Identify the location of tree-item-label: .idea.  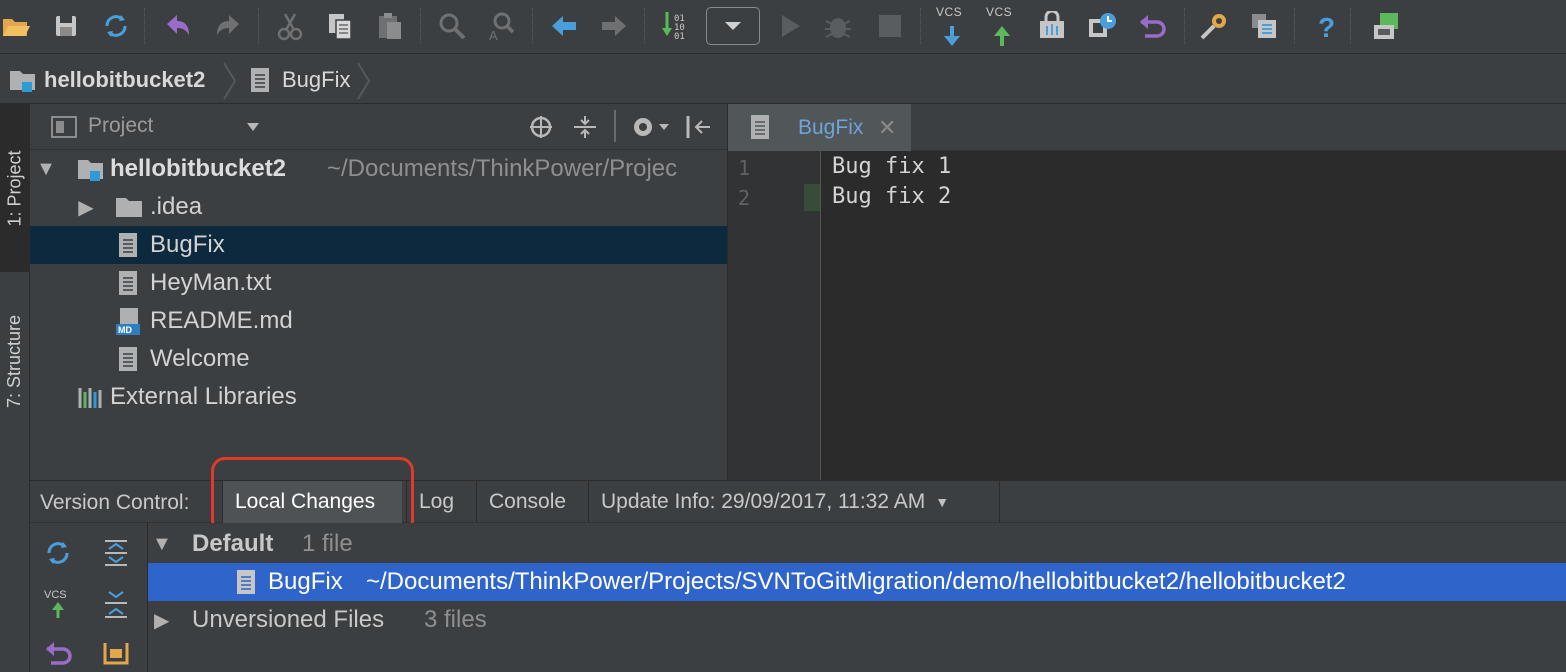
(176, 206).